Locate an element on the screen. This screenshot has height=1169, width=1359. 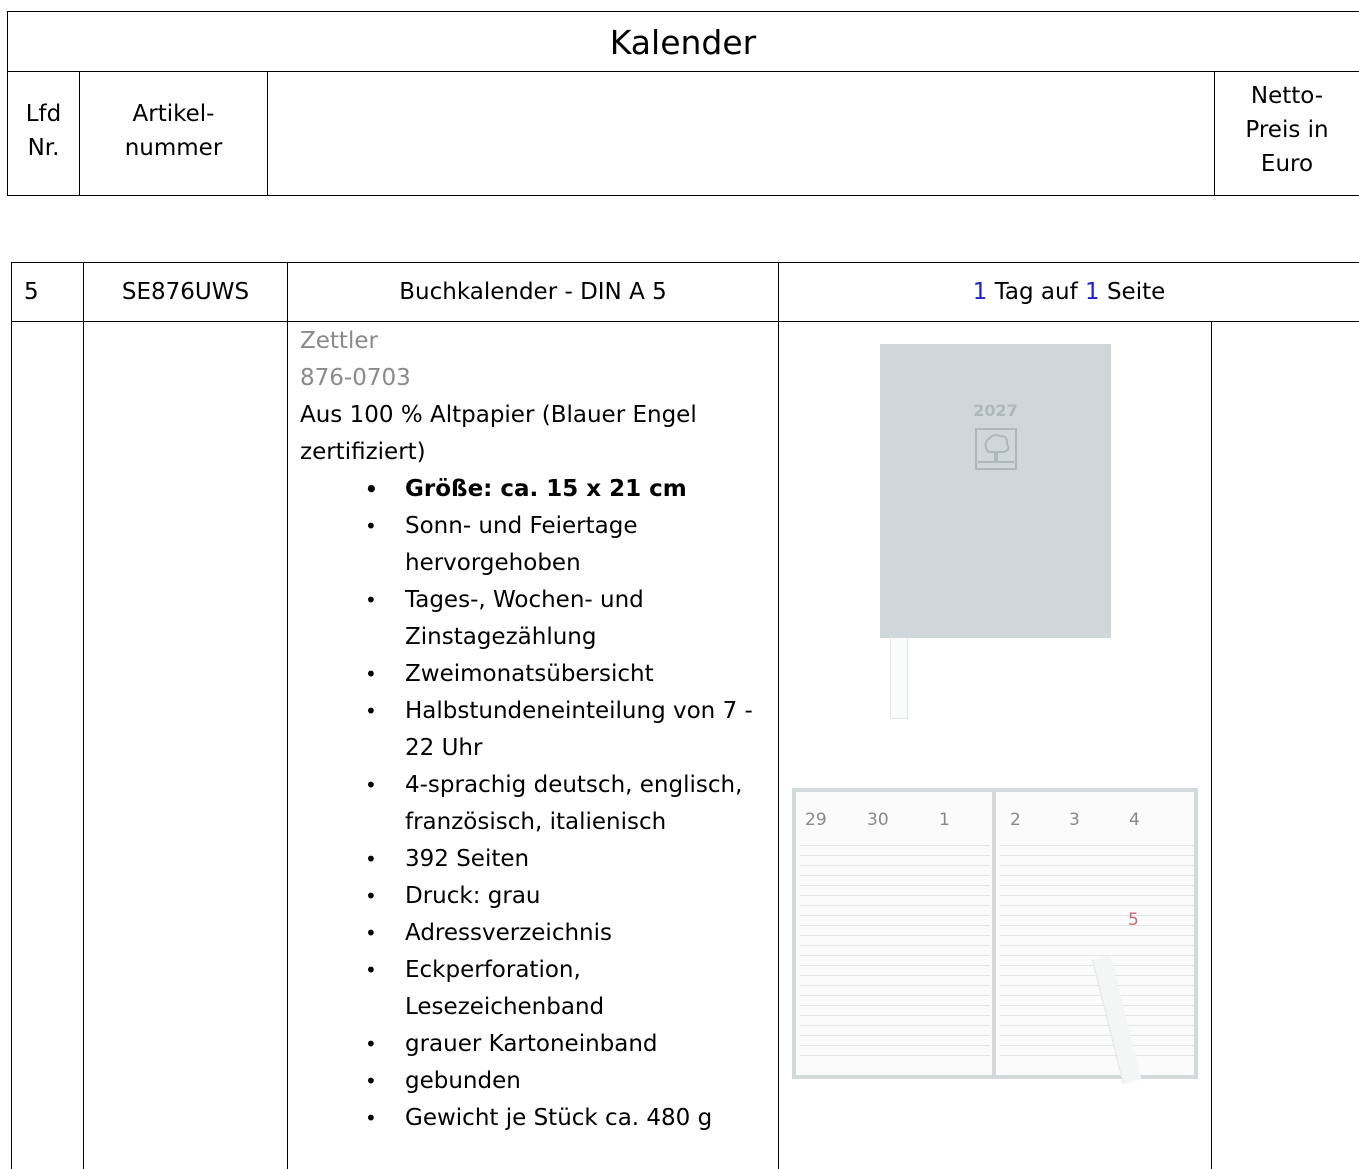
feature-item: gebunden is located at coordinates (535, 1081).